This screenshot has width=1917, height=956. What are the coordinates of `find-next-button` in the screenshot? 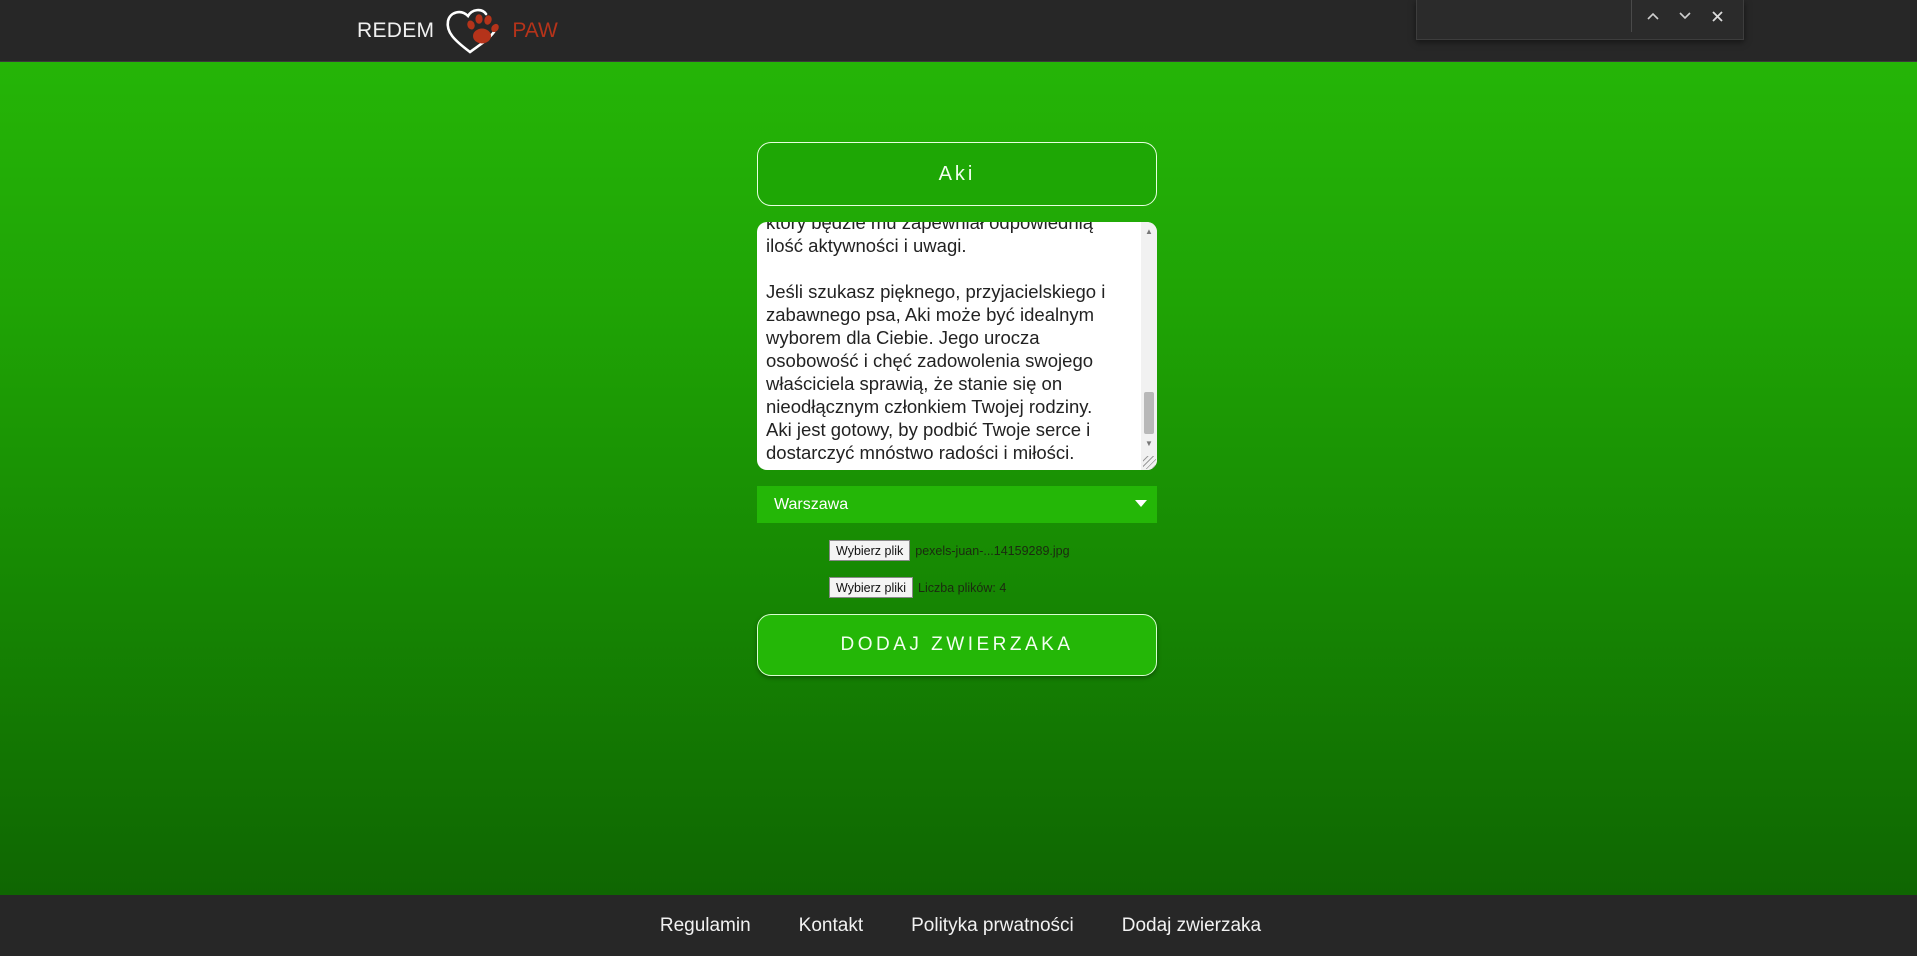 It's located at (1685, 16).